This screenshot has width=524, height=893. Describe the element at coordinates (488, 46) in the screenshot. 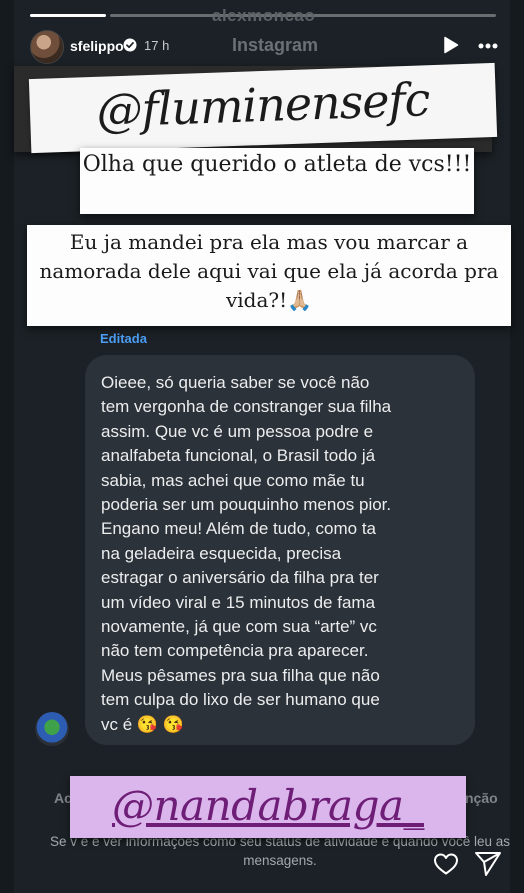

I see `more-options-icon` at that location.